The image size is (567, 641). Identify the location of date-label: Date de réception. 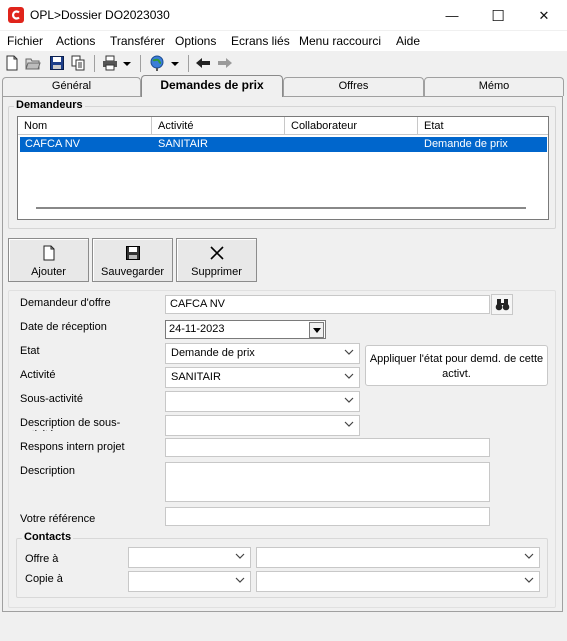
(63, 327).